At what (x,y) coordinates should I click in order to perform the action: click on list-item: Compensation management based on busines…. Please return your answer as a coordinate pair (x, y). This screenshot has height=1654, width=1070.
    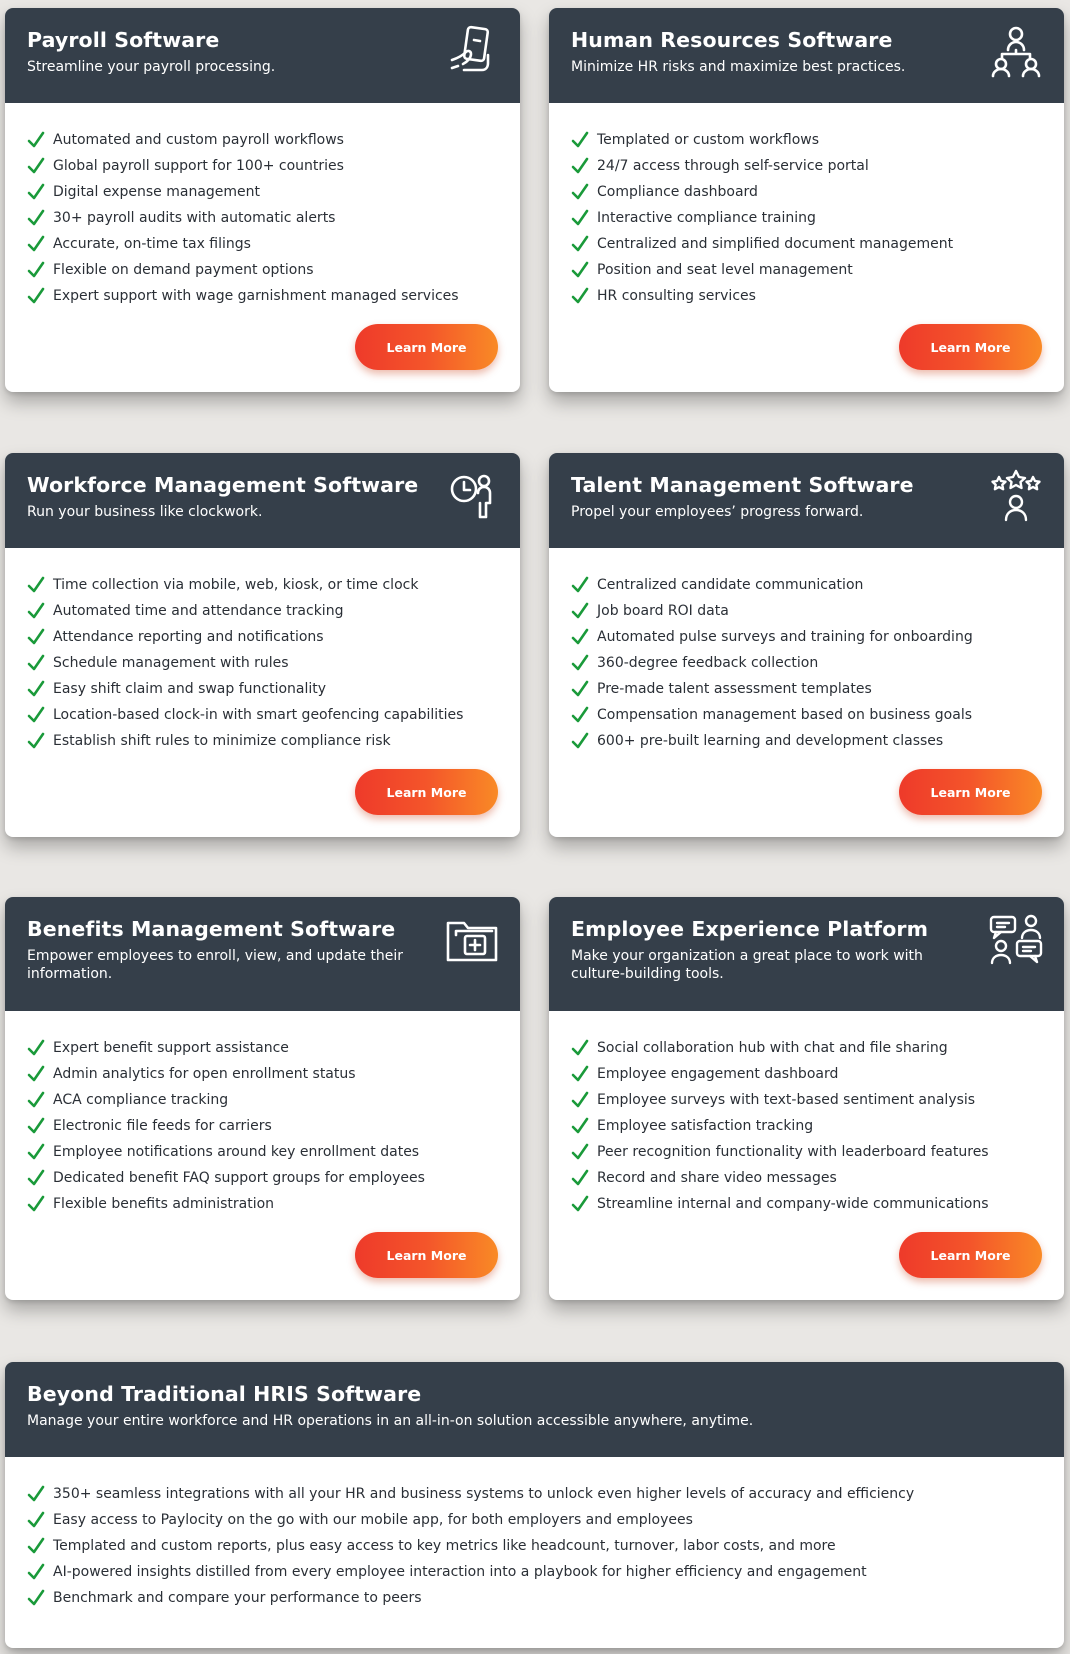
    Looking at the image, I should click on (806, 715).